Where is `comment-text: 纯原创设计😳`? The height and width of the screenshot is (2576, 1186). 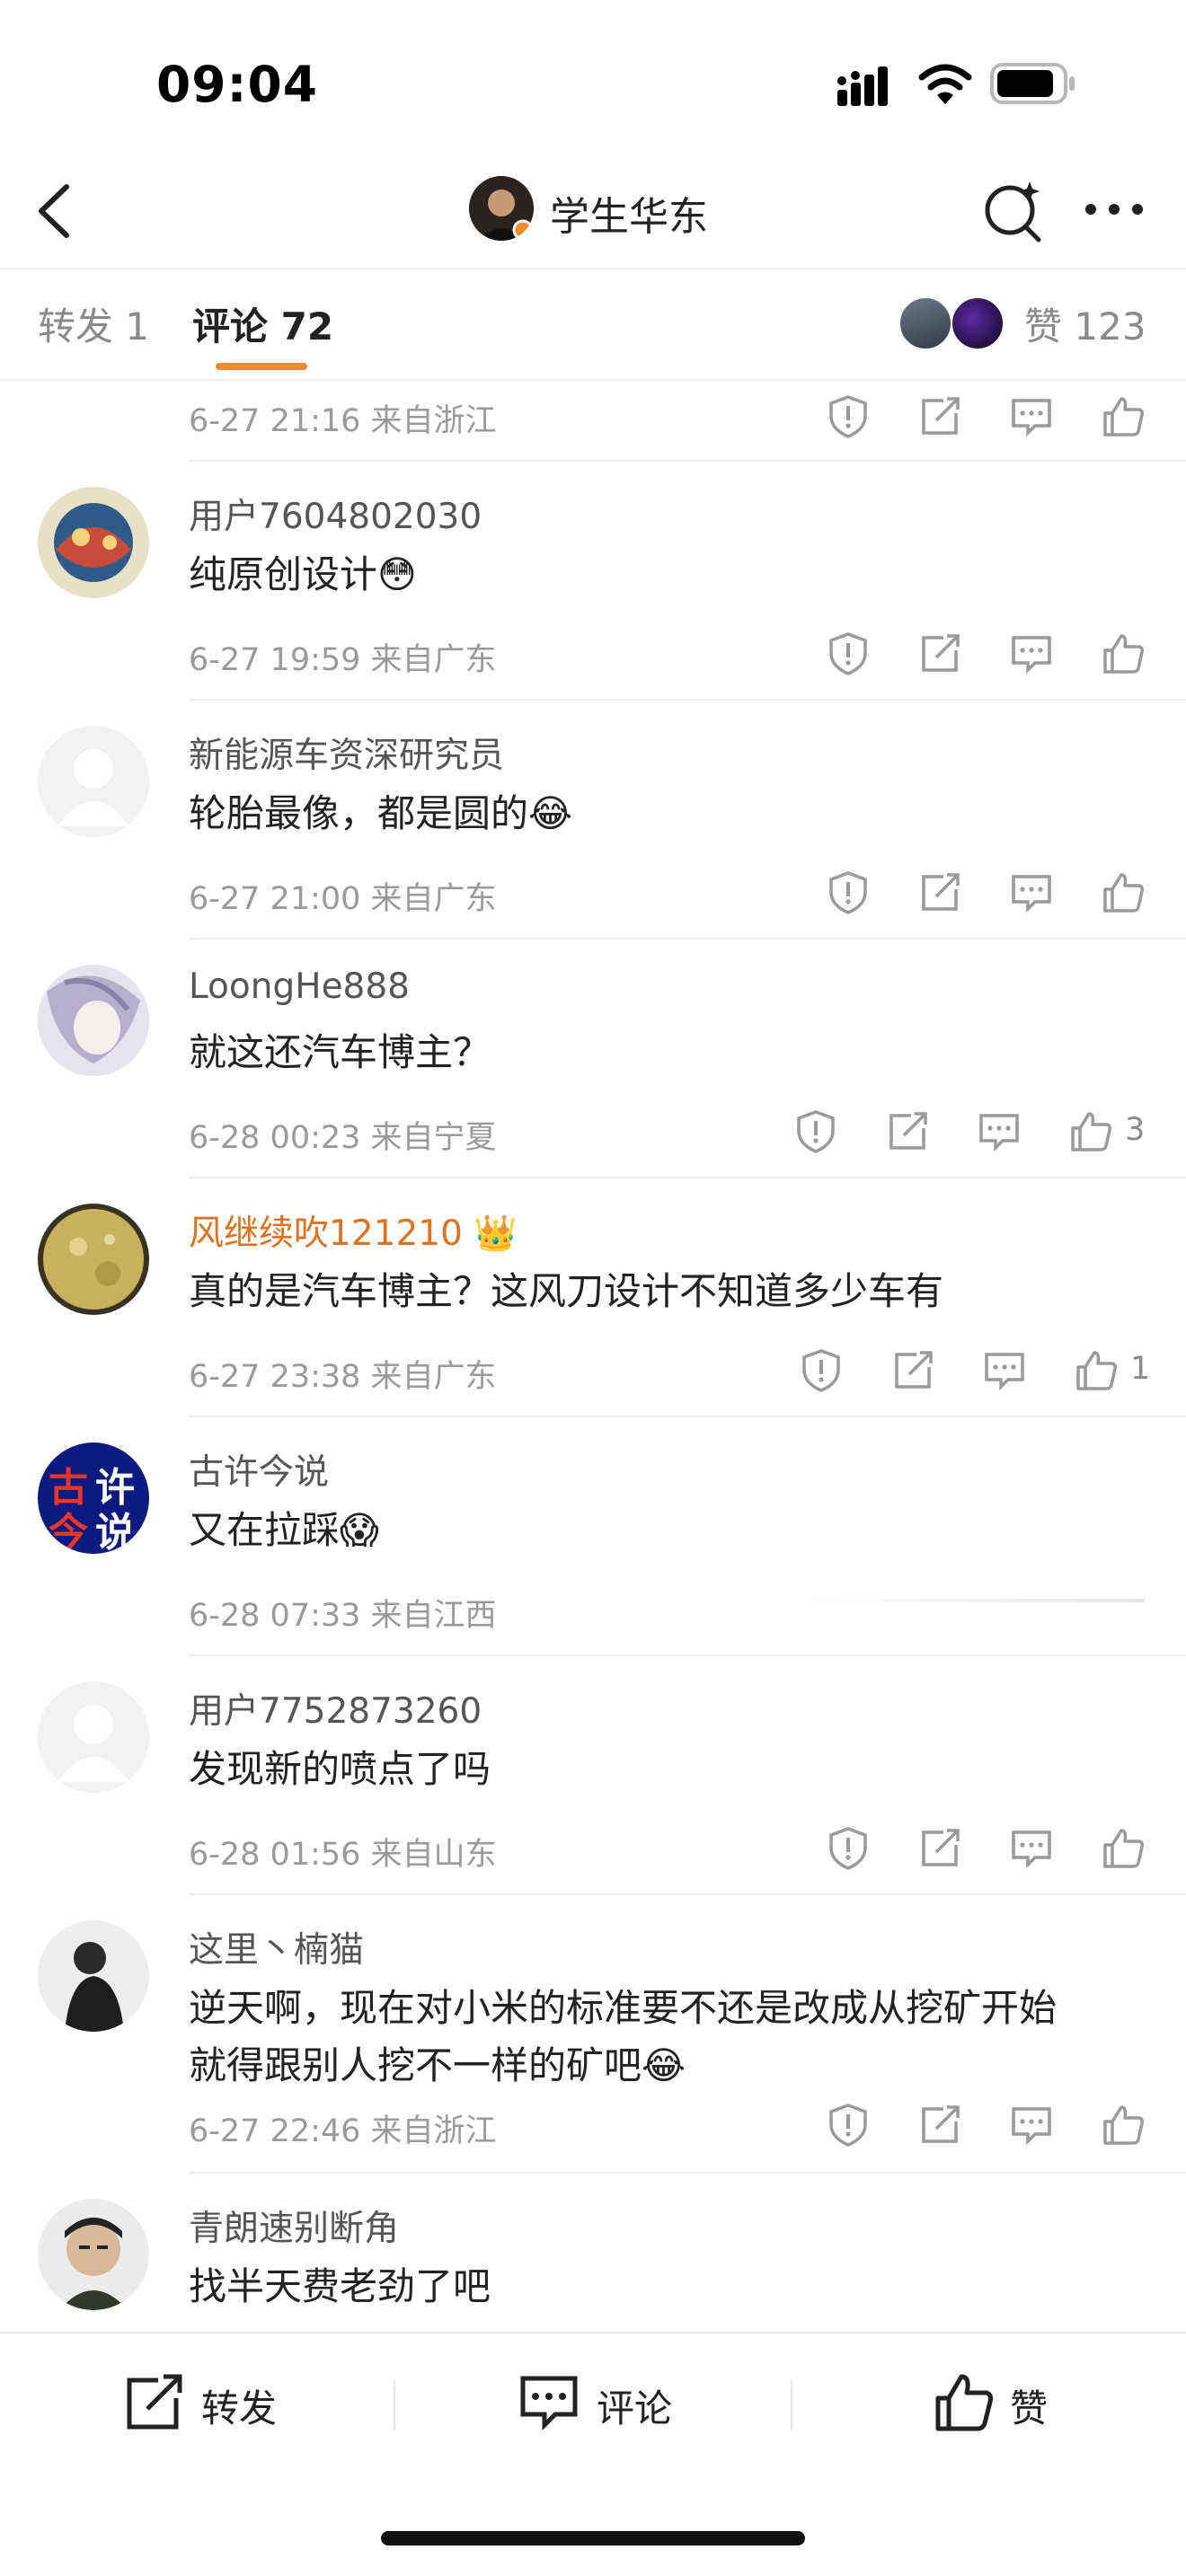
comment-text: 纯原创设计😳 is located at coordinates (303, 574).